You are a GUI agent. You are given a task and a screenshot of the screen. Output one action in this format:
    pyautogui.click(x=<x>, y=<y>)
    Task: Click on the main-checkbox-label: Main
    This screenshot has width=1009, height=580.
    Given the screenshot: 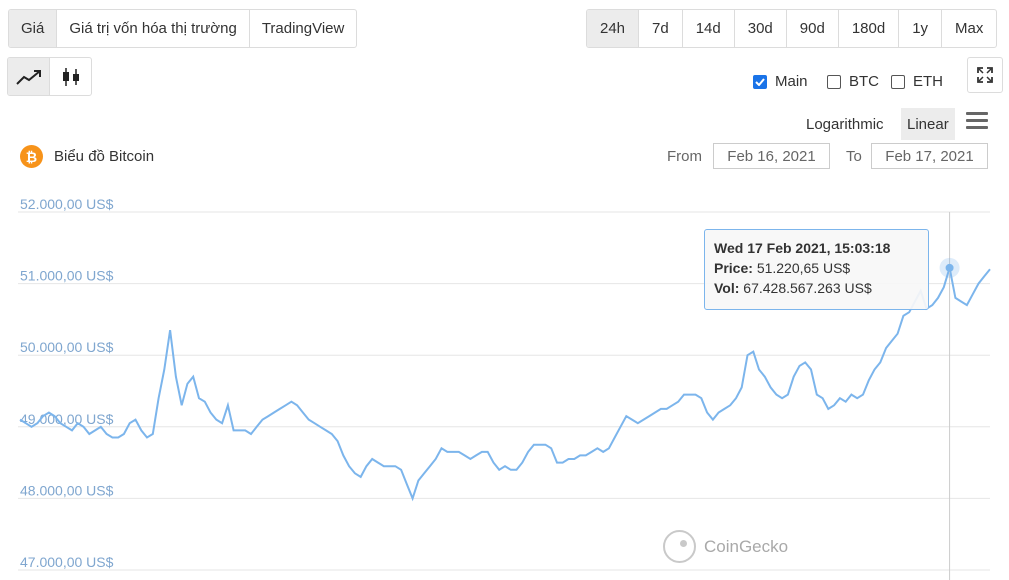 What is the action you would take?
    pyautogui.click(x=791, y=81)
    